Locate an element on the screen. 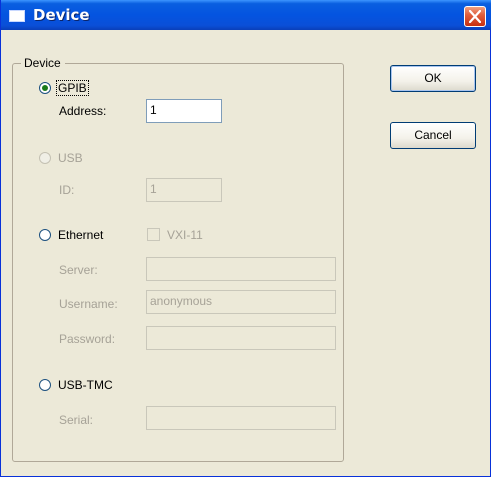 The height and width of the screenshot is (477, 491). gpib-label-text: GPIB is located at coordinates (72, 88).